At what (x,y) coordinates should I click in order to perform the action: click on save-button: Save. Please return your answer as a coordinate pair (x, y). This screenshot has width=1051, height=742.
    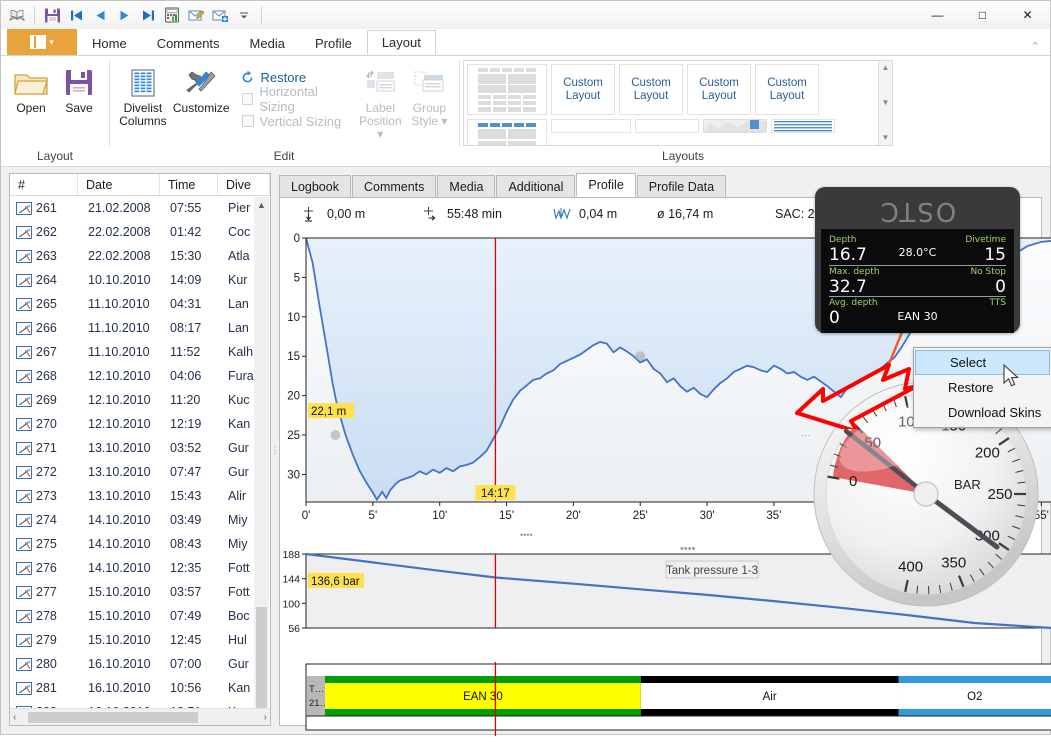
    Looking at the image, I should click on (79, 87).